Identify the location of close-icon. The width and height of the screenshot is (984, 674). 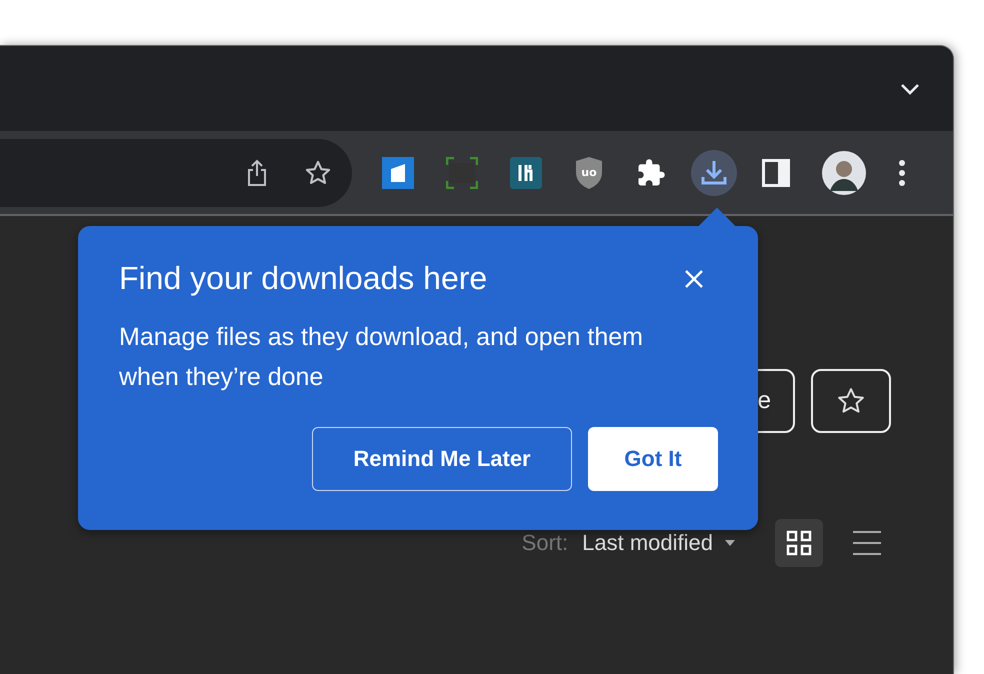
(694, 278).